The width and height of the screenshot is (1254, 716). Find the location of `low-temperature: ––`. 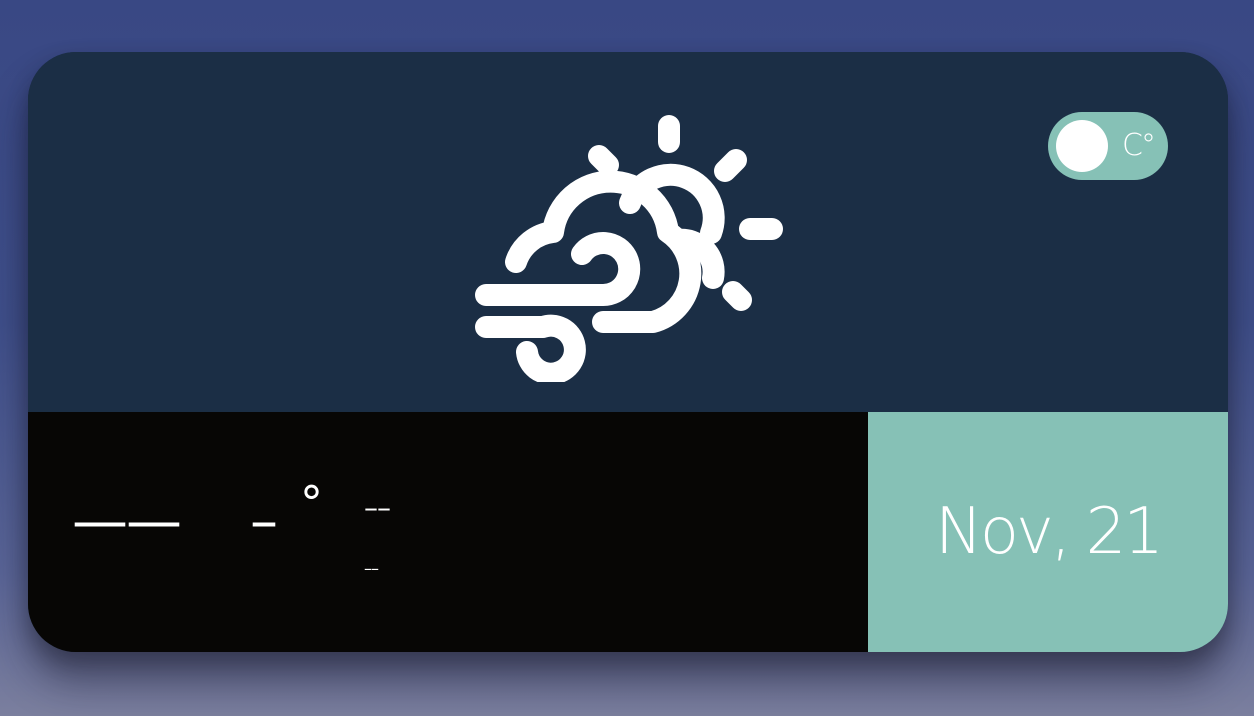

low-temperature: –– is located at coordinates (371, 568).